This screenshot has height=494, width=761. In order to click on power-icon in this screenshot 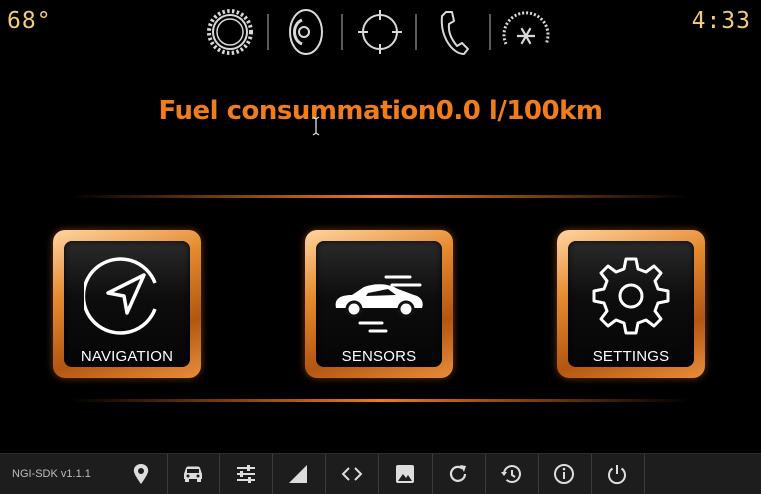, I will do `click(617, 475)`.